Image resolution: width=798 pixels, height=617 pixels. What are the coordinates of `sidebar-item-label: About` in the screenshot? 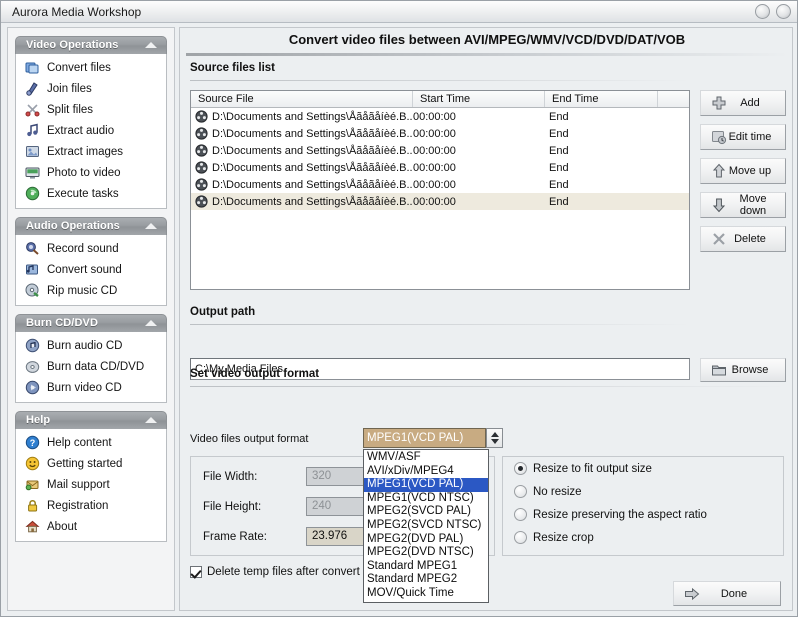 It's located at (62, 526).